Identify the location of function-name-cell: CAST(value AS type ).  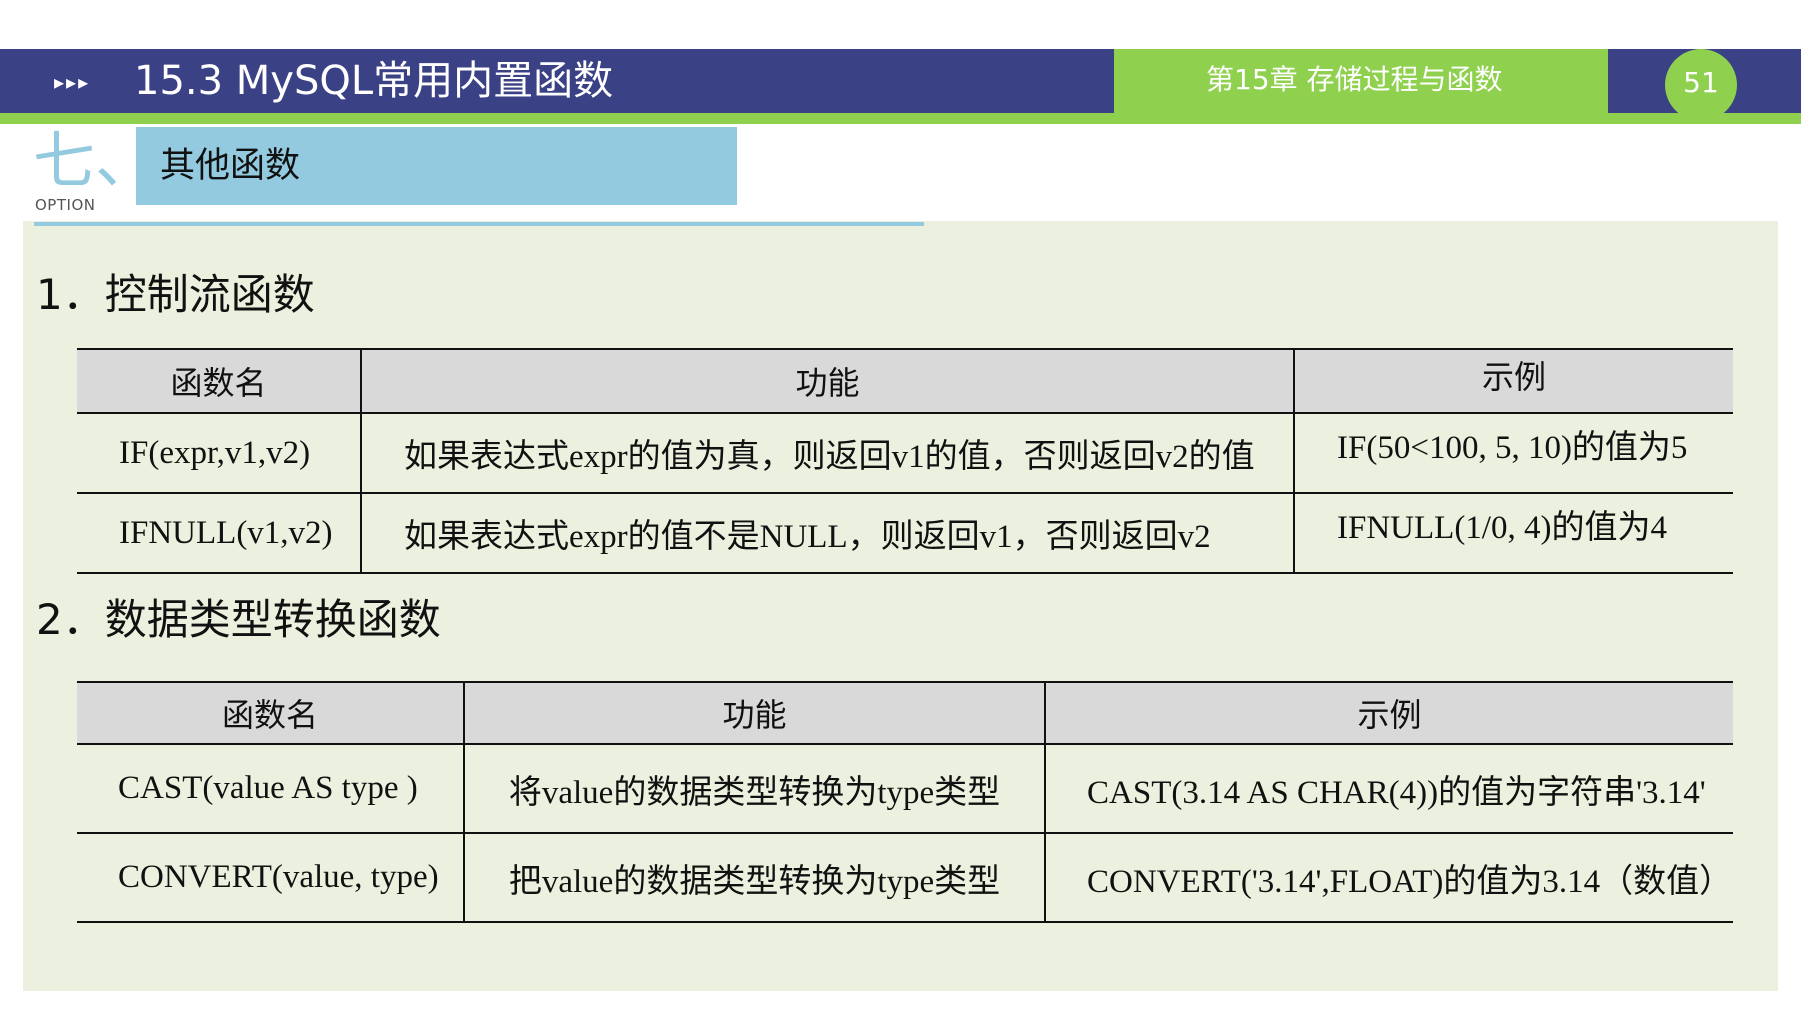
(270, 789).